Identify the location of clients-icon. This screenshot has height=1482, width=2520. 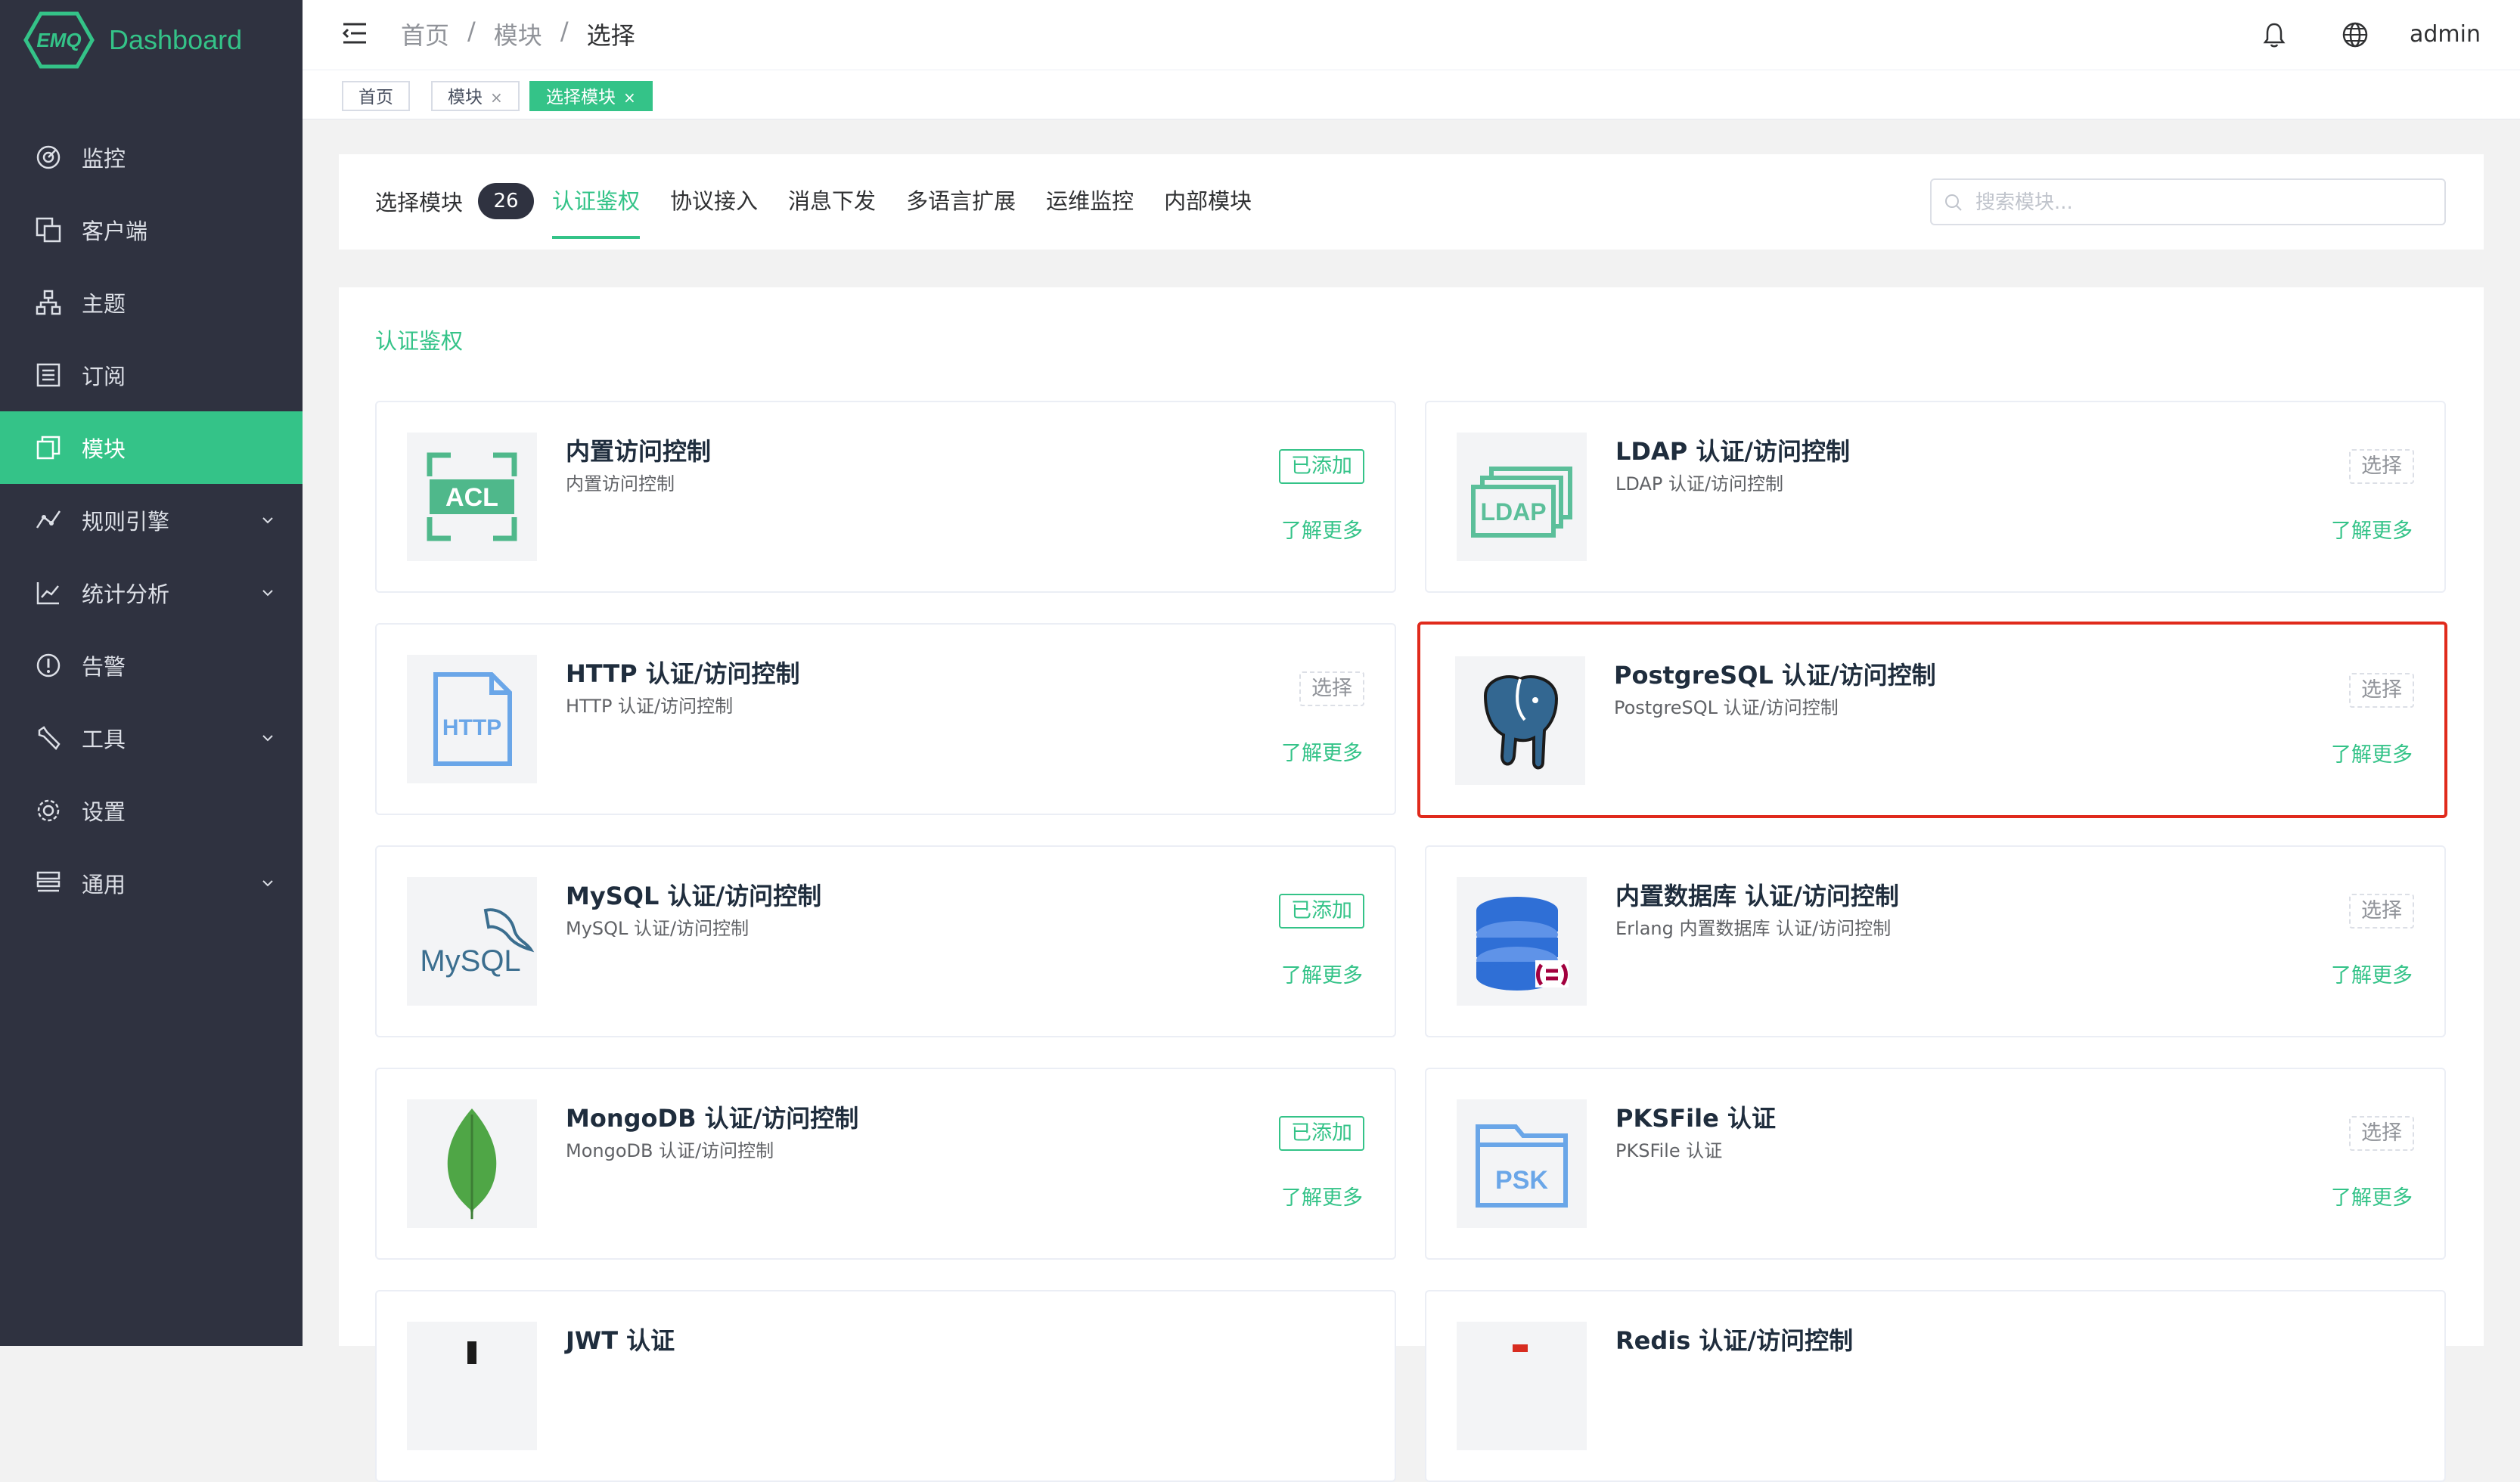
(48, 230).